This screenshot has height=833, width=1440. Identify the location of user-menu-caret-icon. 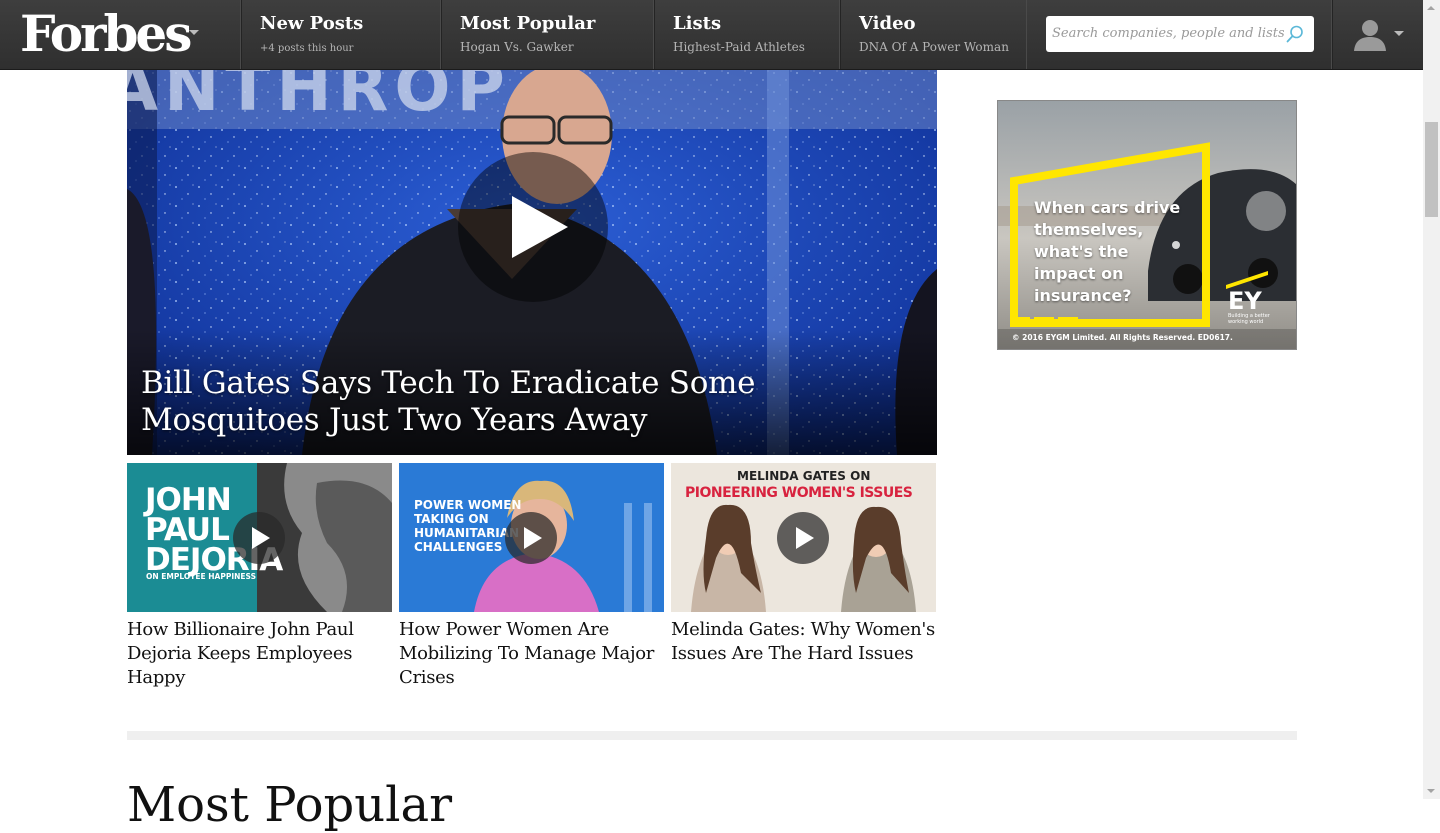
(1399, 33).